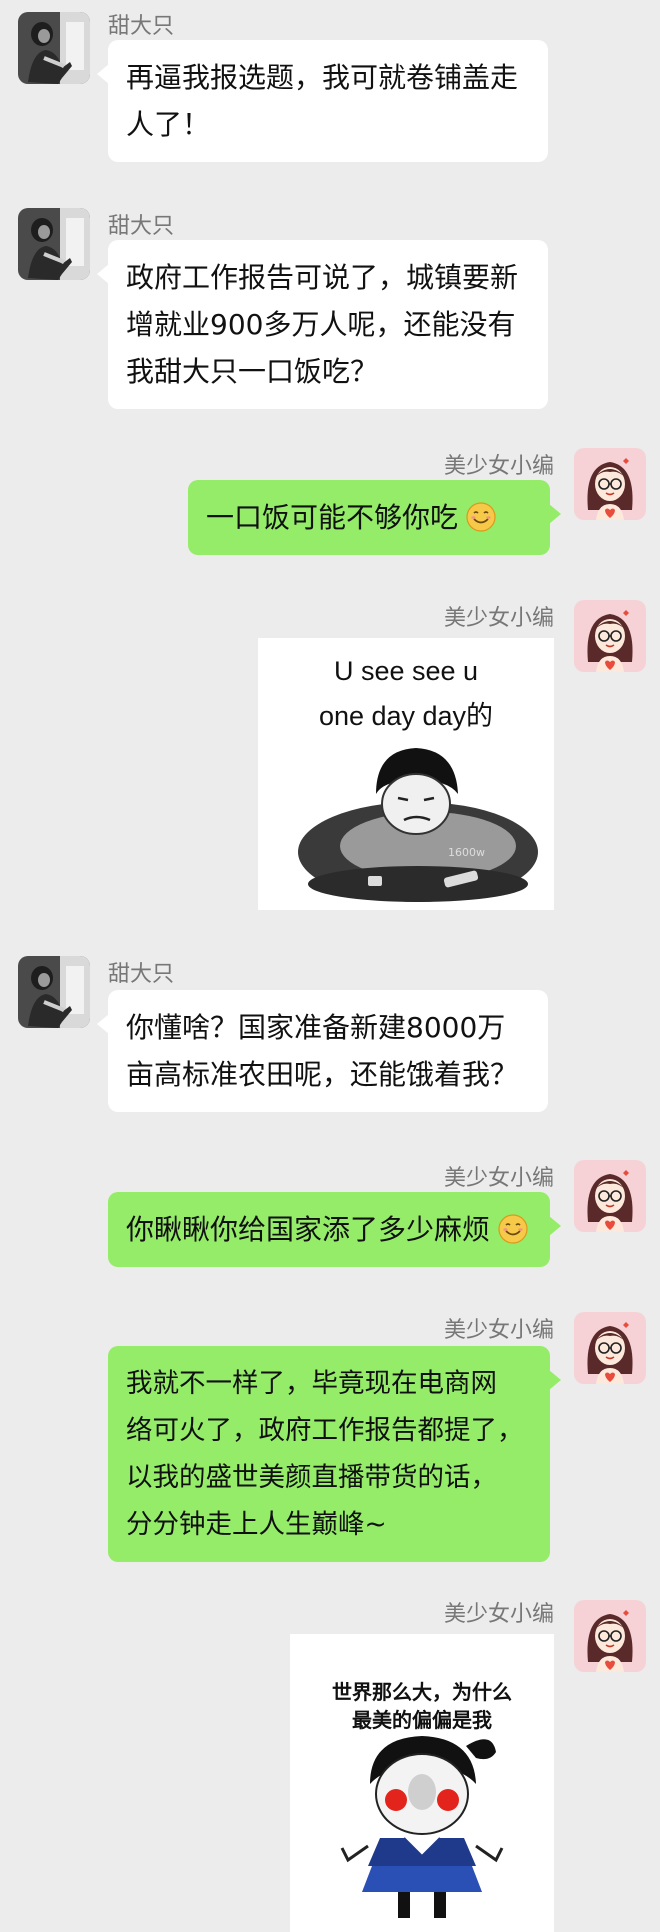 The width and height of the screenshot is (660, 1932). What do you see at coordinates (256, 1524) in the screenshot?
I see `message-line: 分分钟走上人生巅峰~` at bounding box center [256, 1524].